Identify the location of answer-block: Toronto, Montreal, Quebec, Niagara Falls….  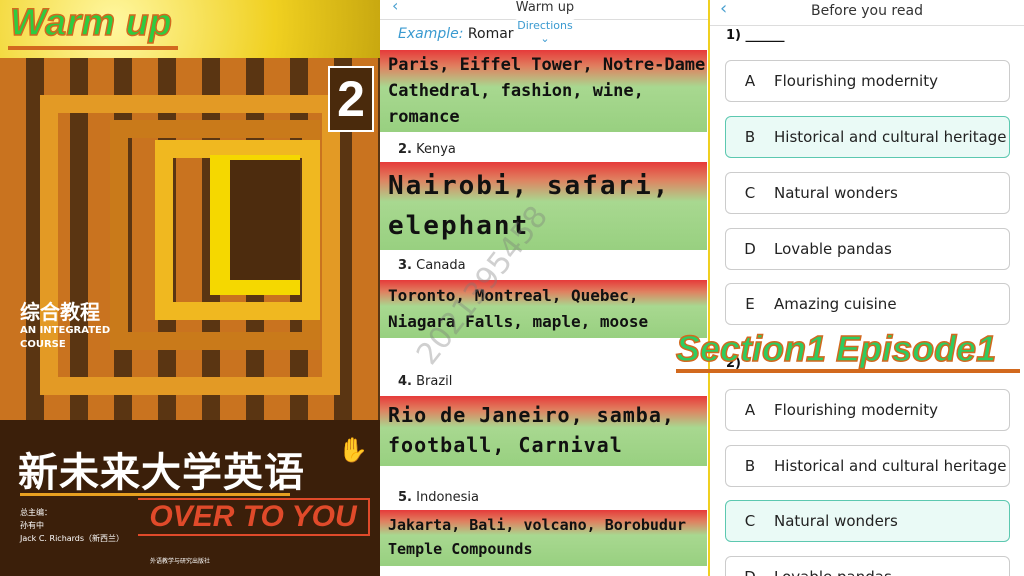
(543, 309).